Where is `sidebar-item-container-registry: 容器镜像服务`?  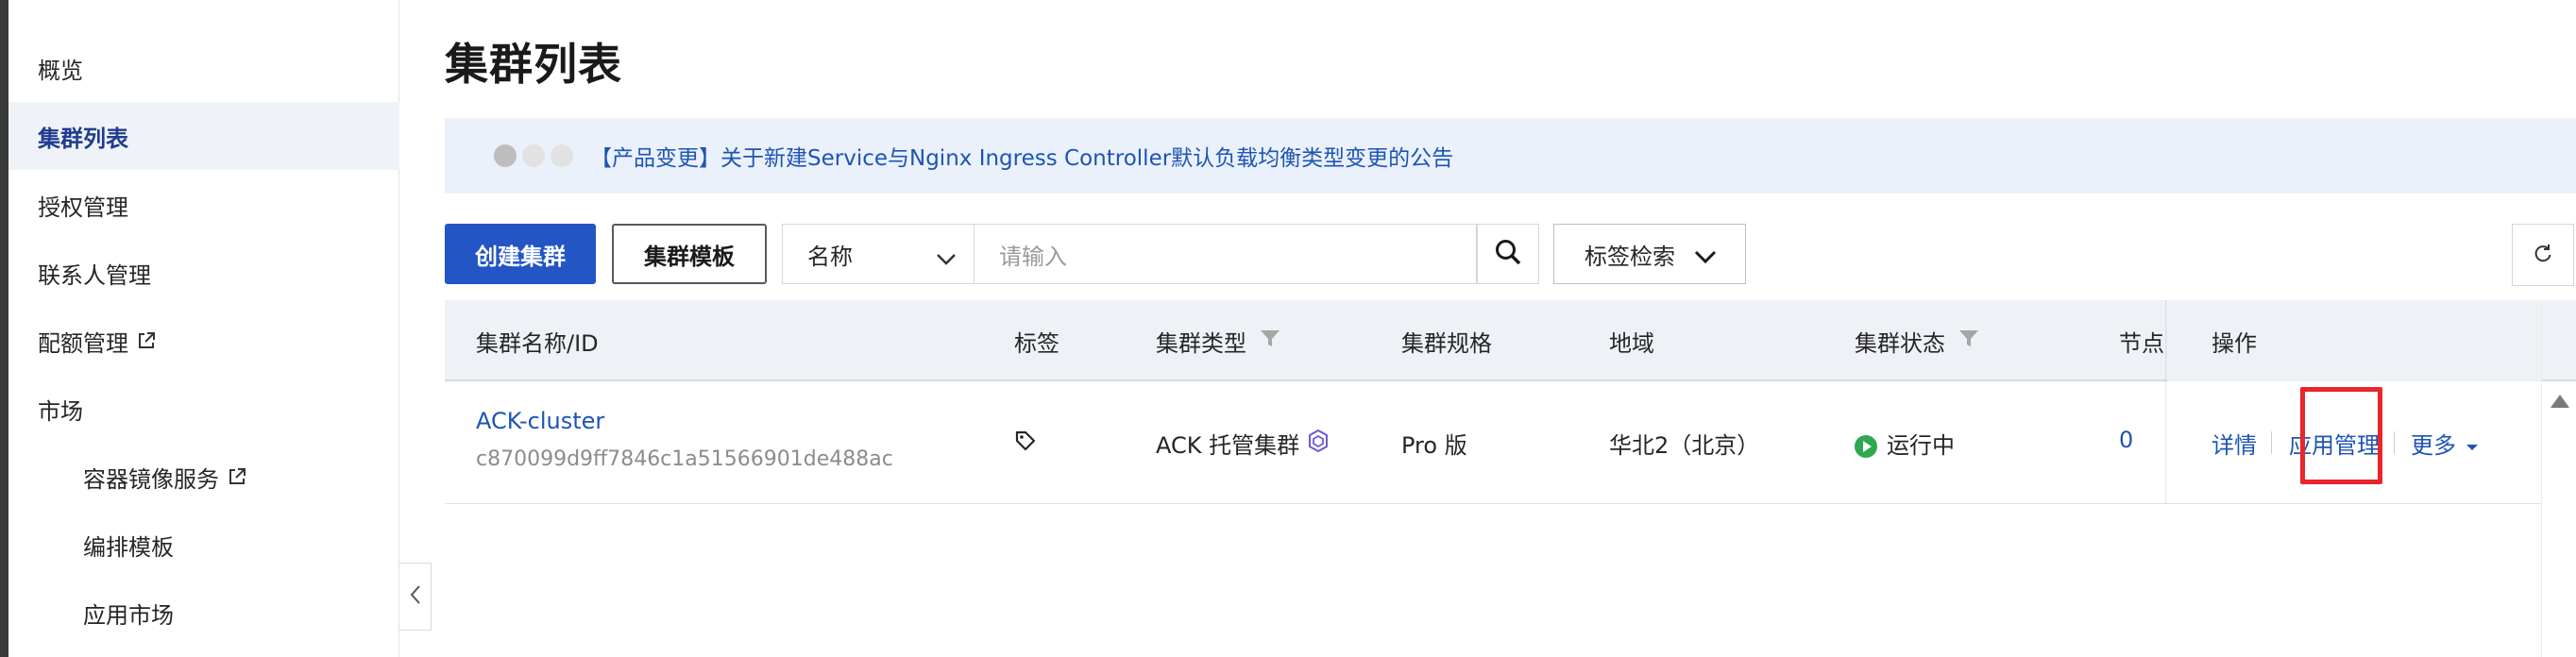
sidebar-item-container-registry: 容器镜像服务 is located at coordinates (203, 477).